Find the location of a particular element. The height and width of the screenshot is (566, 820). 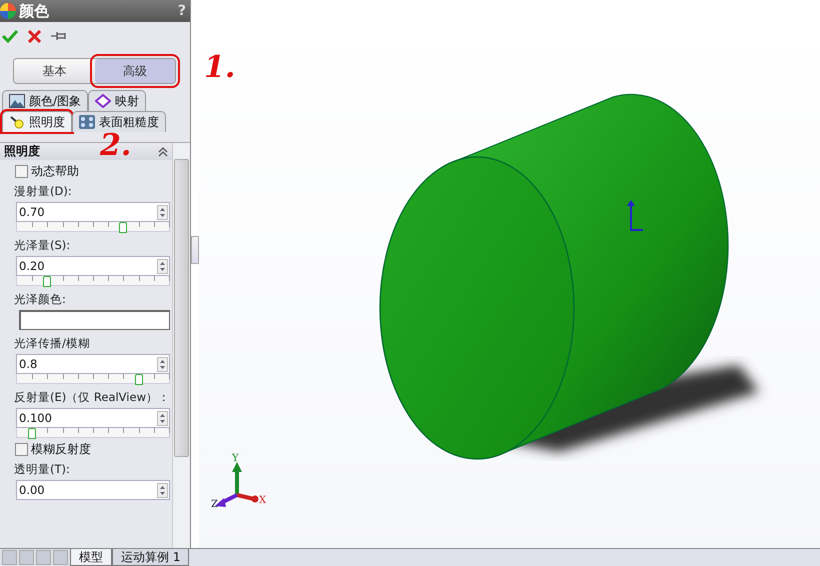

origin-marker-icon is located at coordinates (635, 215).